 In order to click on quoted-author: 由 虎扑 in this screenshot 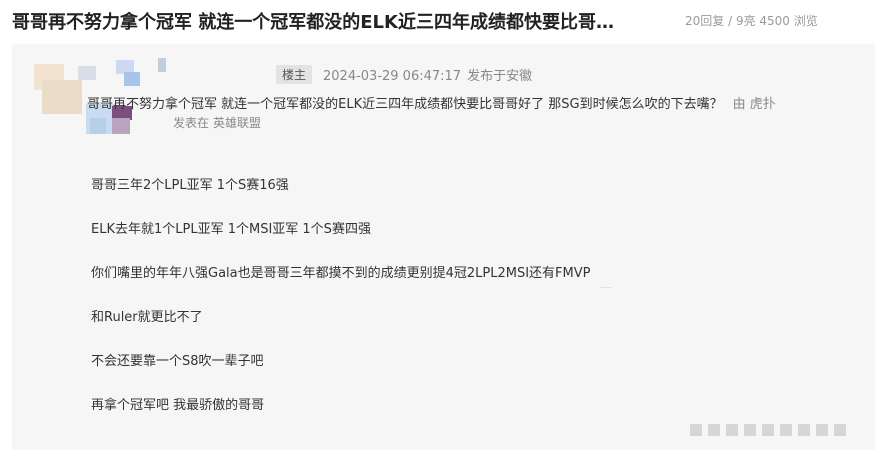, I will do `click(754, 104)`.